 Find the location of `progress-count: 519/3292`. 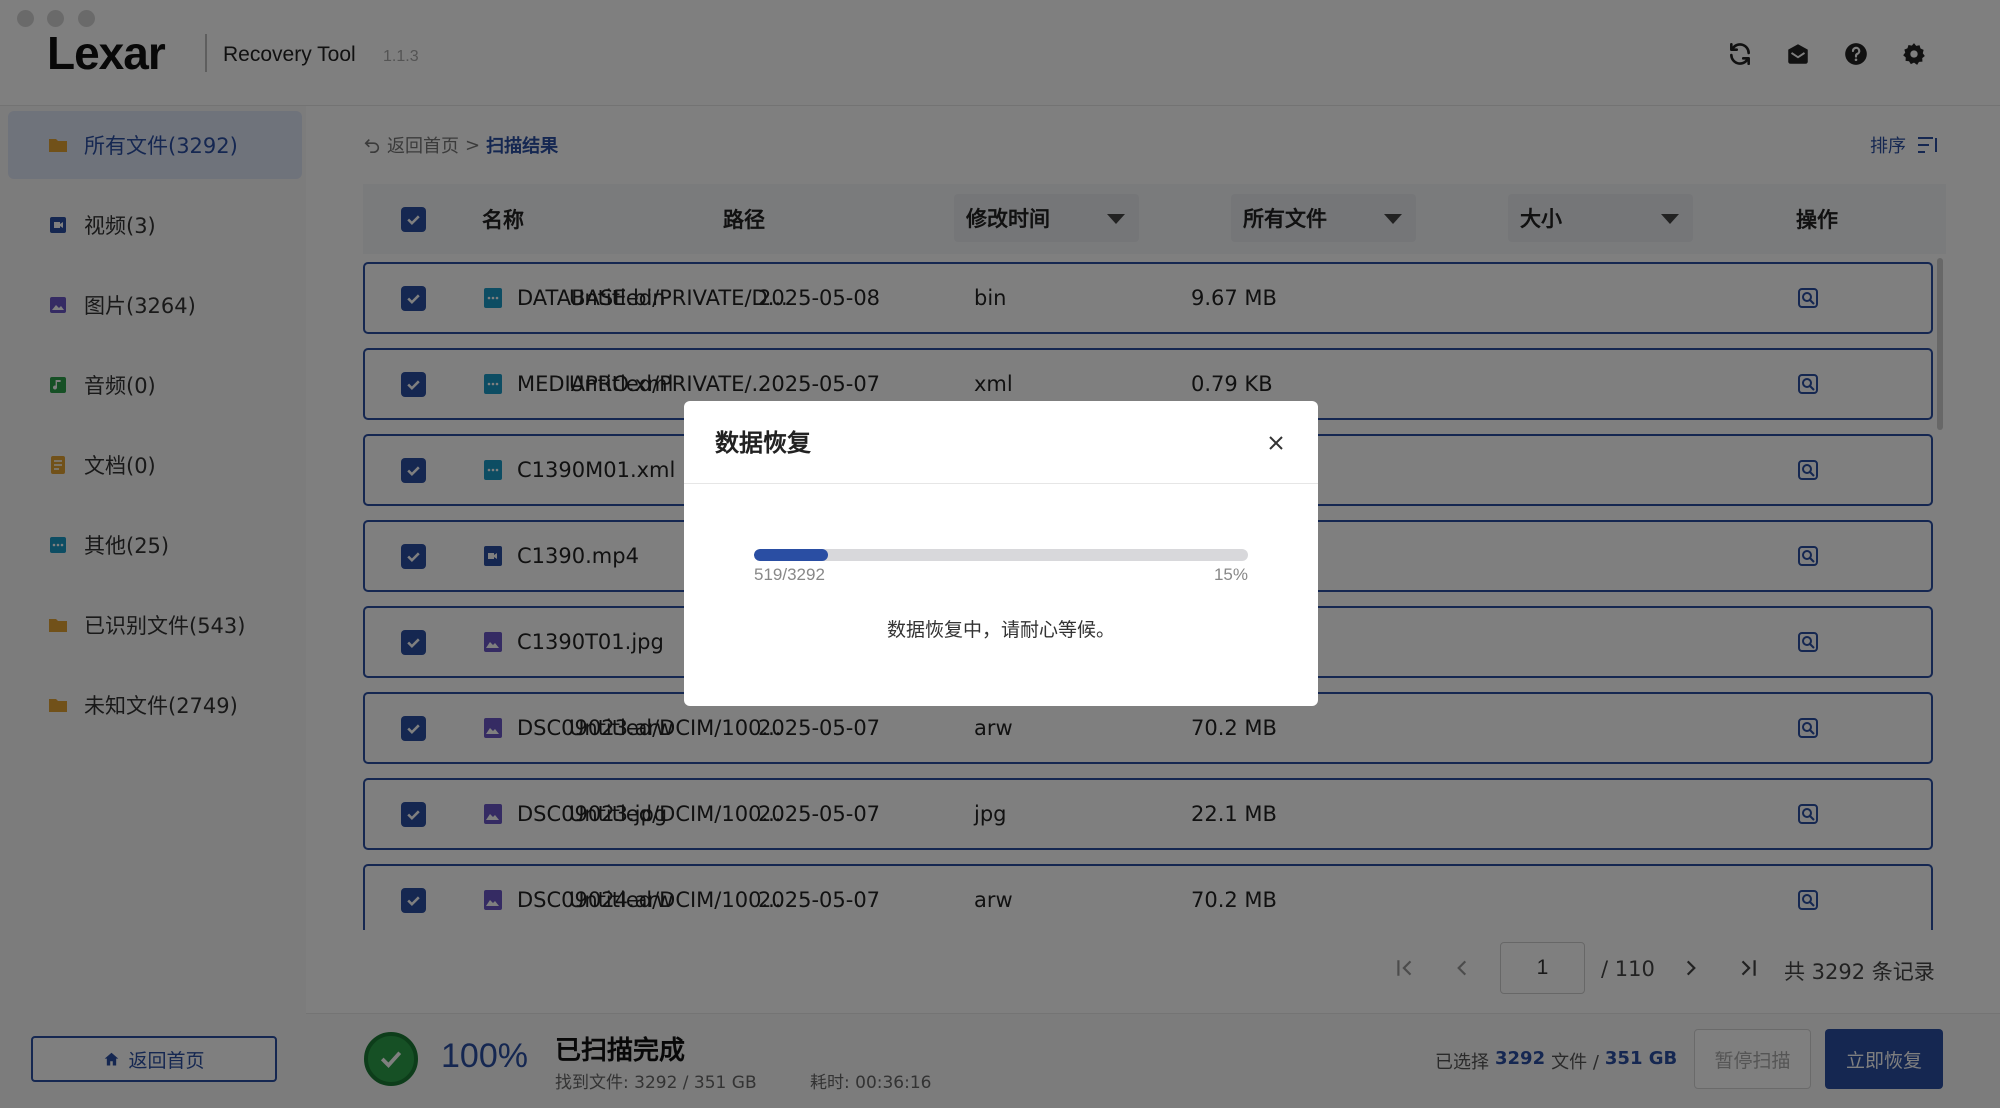

progress-count: 519/3292 is located at coordinates (789, 574).